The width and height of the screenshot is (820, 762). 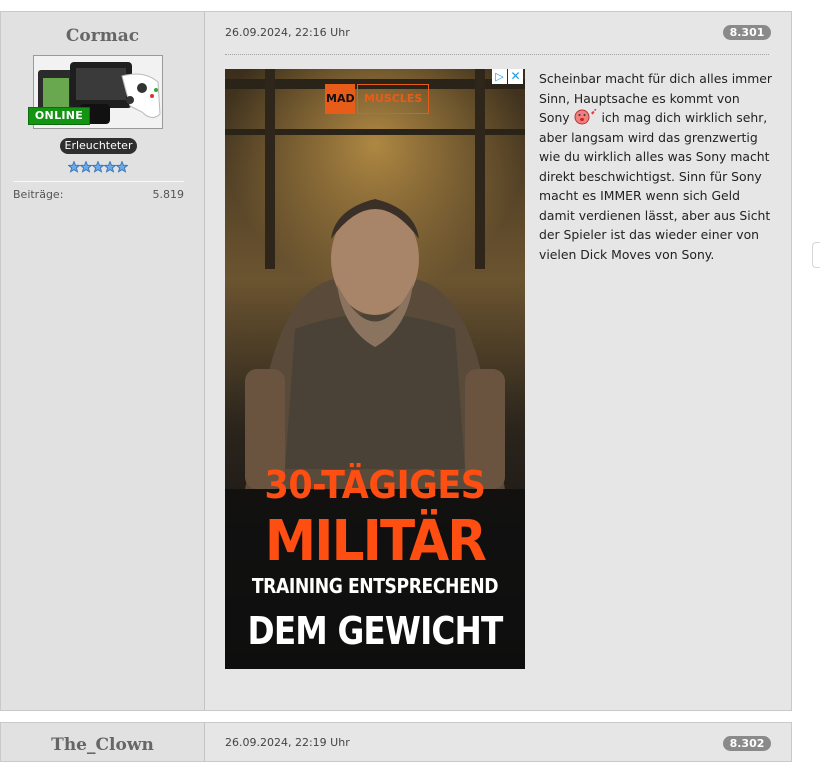 I want to click on post-date: 26.09.2024, 22:19 Uhr, so click(x=287, y=742).